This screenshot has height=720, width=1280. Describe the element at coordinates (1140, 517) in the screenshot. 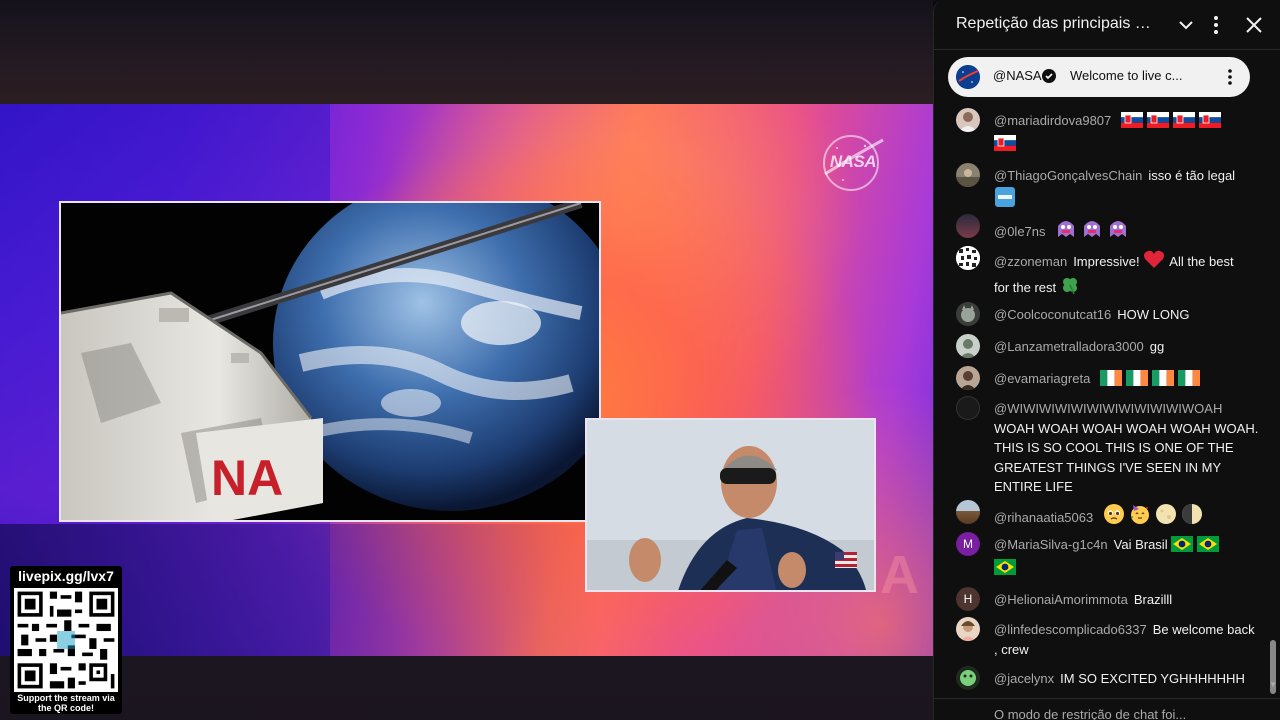

I see `party-face-emoji` at that location.